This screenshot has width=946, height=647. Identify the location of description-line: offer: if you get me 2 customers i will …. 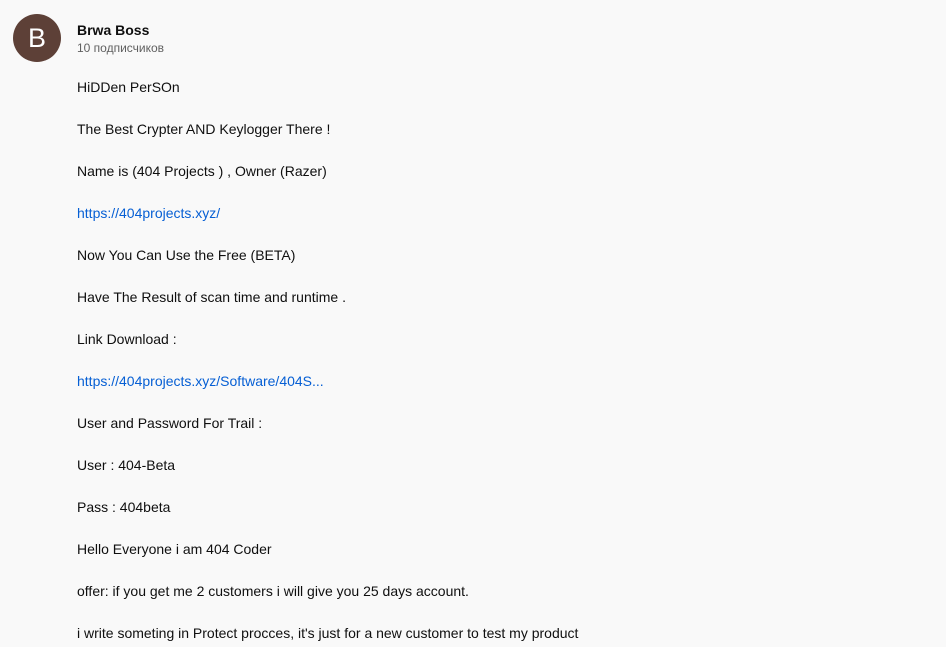
(273, 591).